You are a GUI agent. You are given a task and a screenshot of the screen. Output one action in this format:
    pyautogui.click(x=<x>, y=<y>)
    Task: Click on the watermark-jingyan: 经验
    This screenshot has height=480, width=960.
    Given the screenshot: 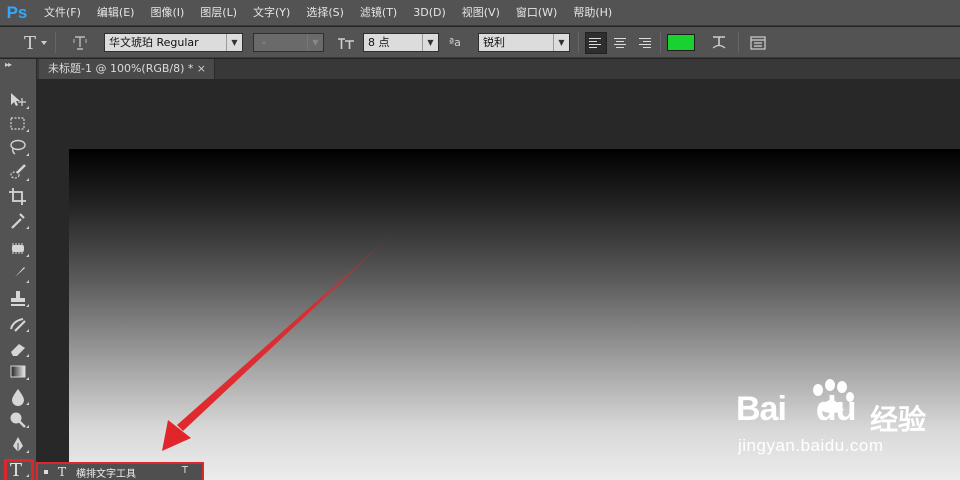 What is the action you would take?
    pyautogui.click(x=898, y=419)
    